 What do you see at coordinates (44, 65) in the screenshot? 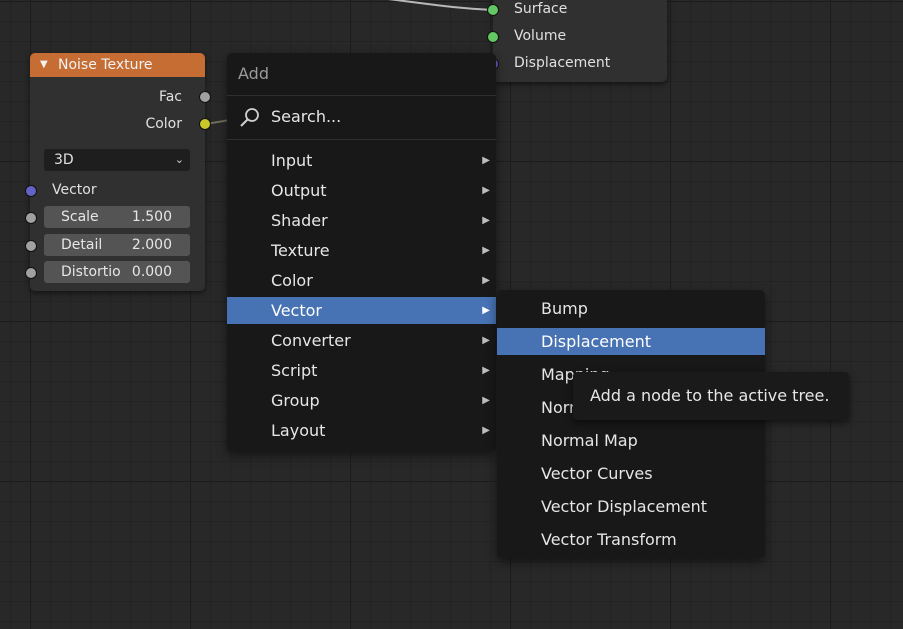
I see `collapse-triangle-icon: ▼` at bounding box center [44, 65].